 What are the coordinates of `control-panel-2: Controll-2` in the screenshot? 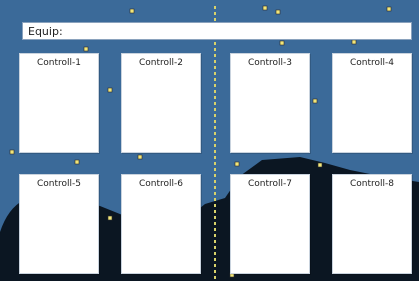 It's located at (161, 103).